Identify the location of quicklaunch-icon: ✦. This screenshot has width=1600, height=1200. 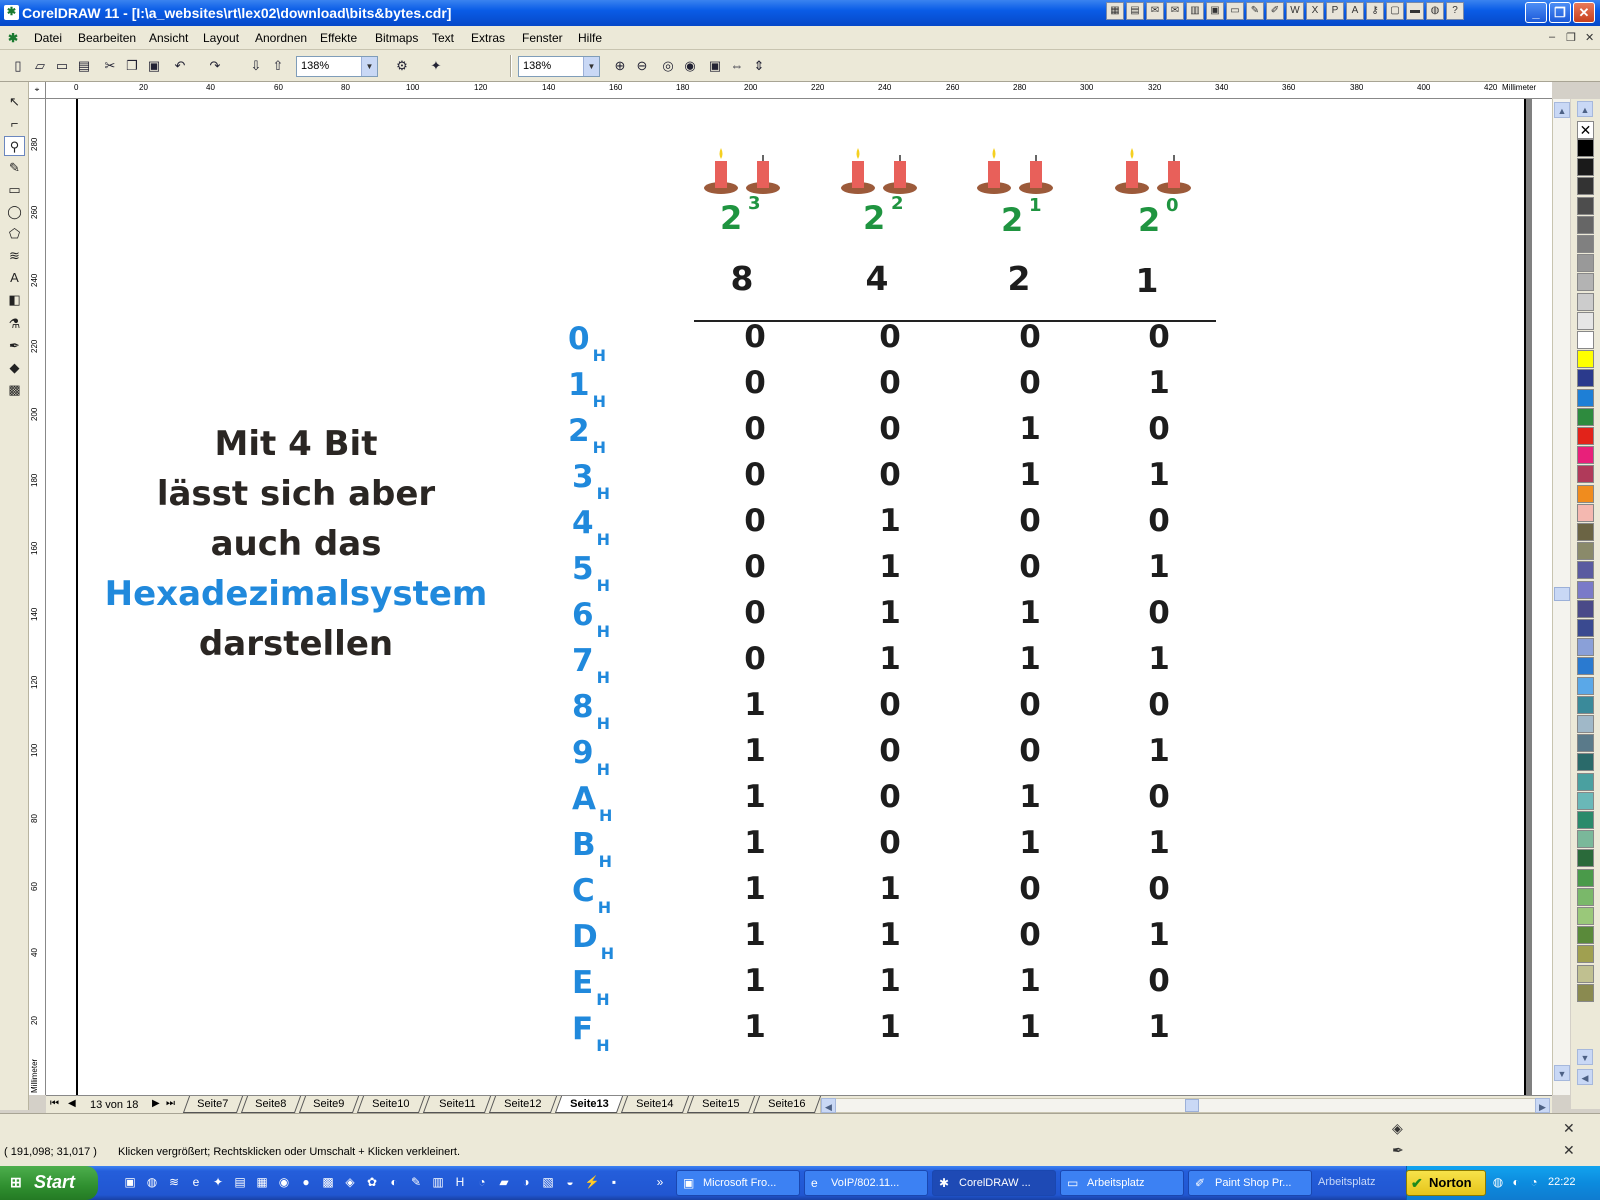
(218, 1182).